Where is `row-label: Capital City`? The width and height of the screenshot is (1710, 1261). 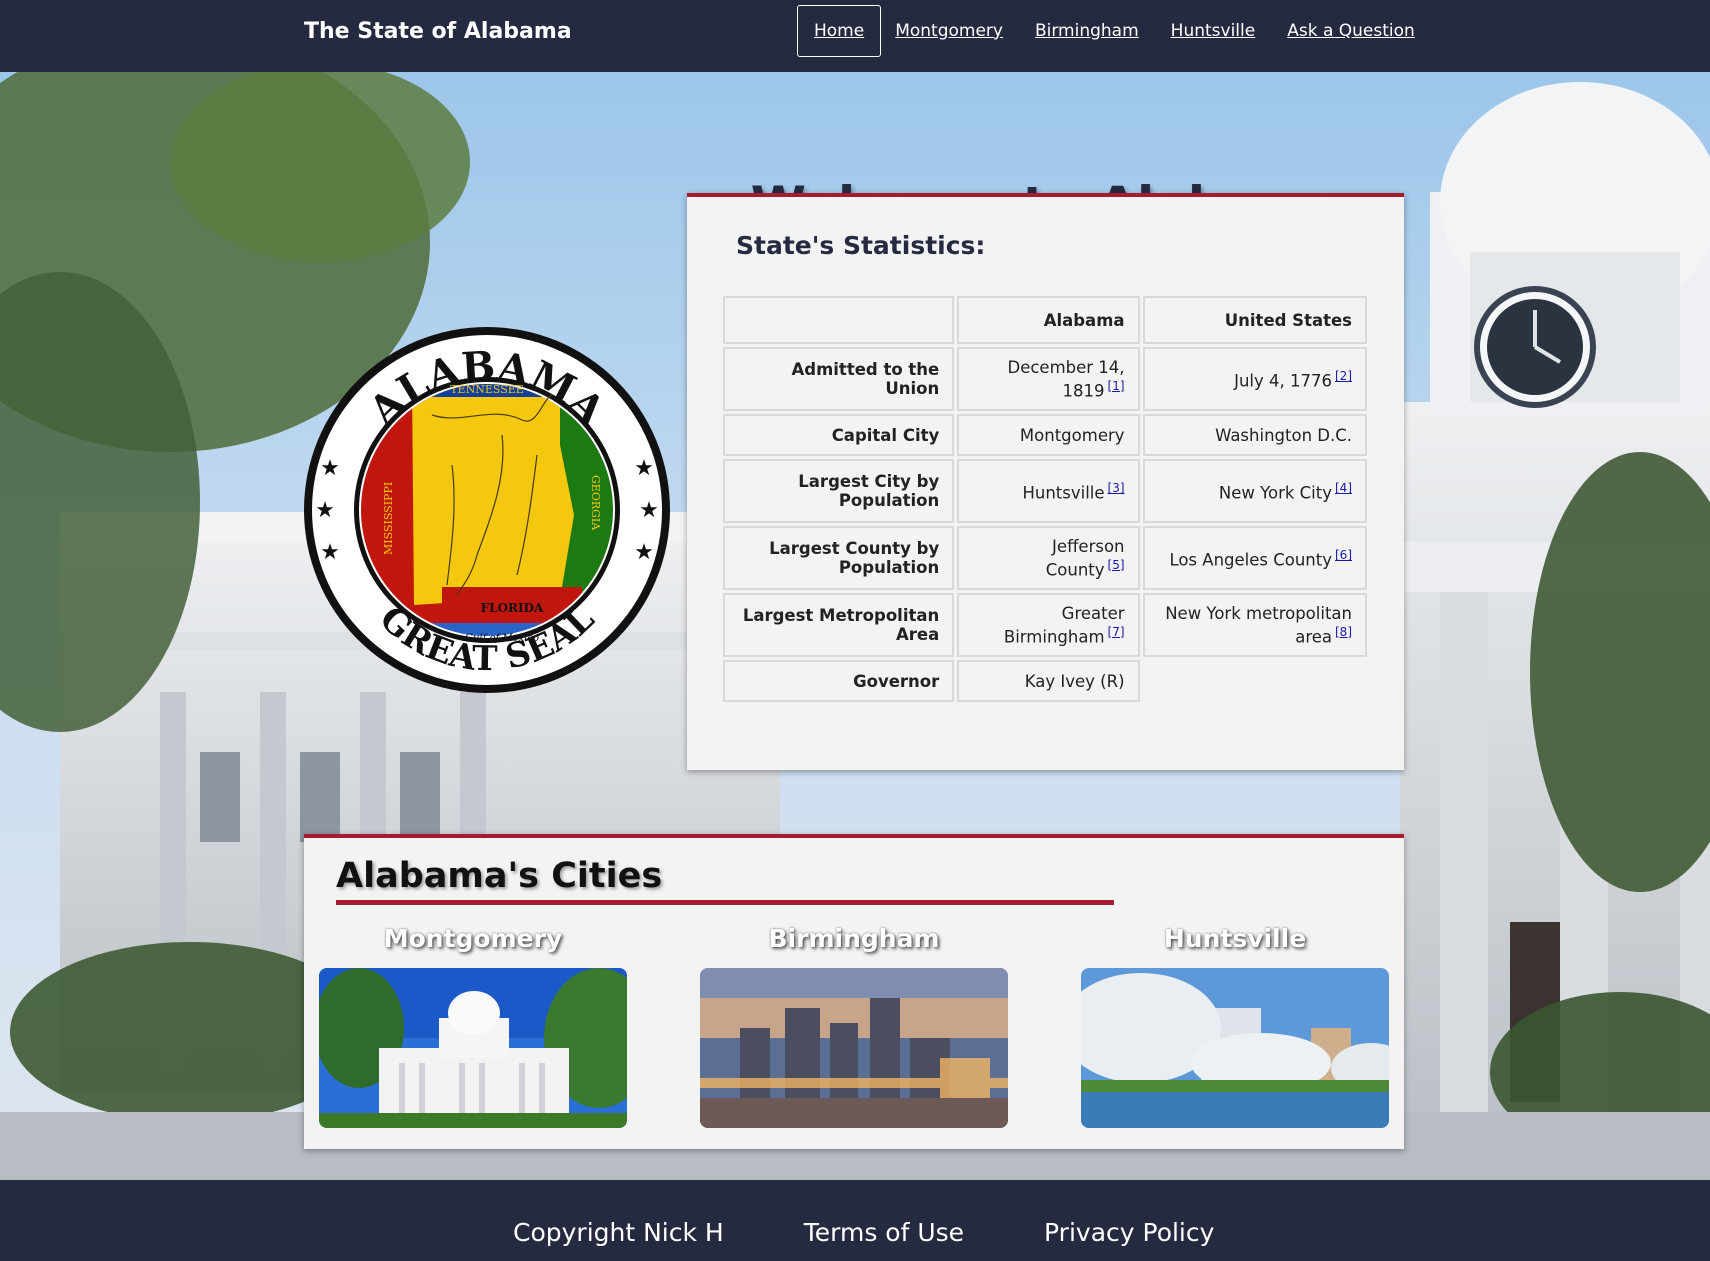 row-label: Capital City is located at coordinates (839, 435).